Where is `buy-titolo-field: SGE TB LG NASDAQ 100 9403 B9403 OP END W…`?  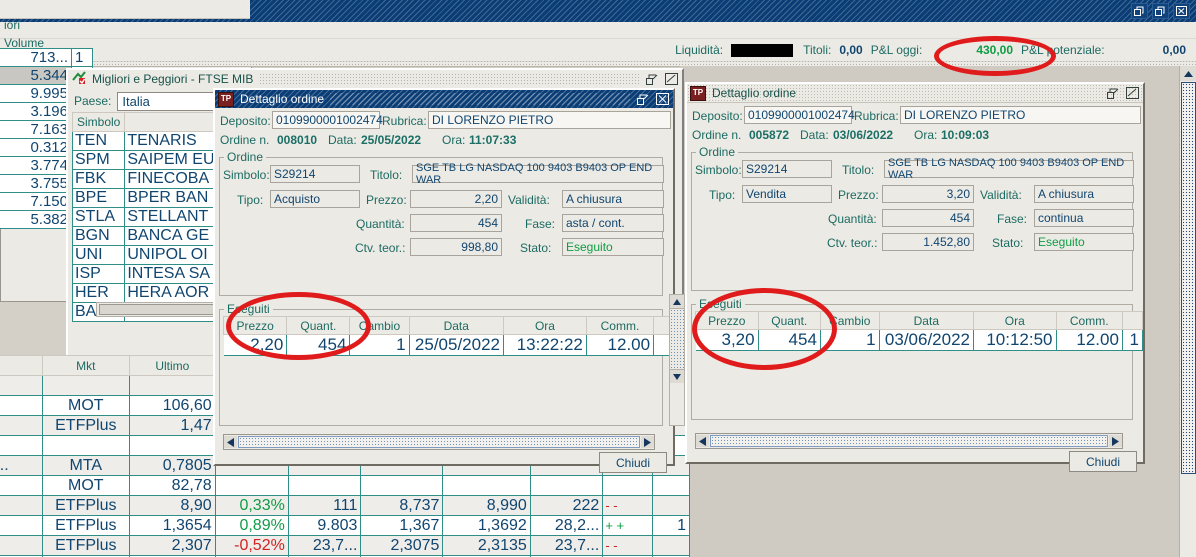
buy-titolo-field: SGE TB LG NASDAQ 100 9403 B9403 OP END W… is located at coordinates (538, 174).